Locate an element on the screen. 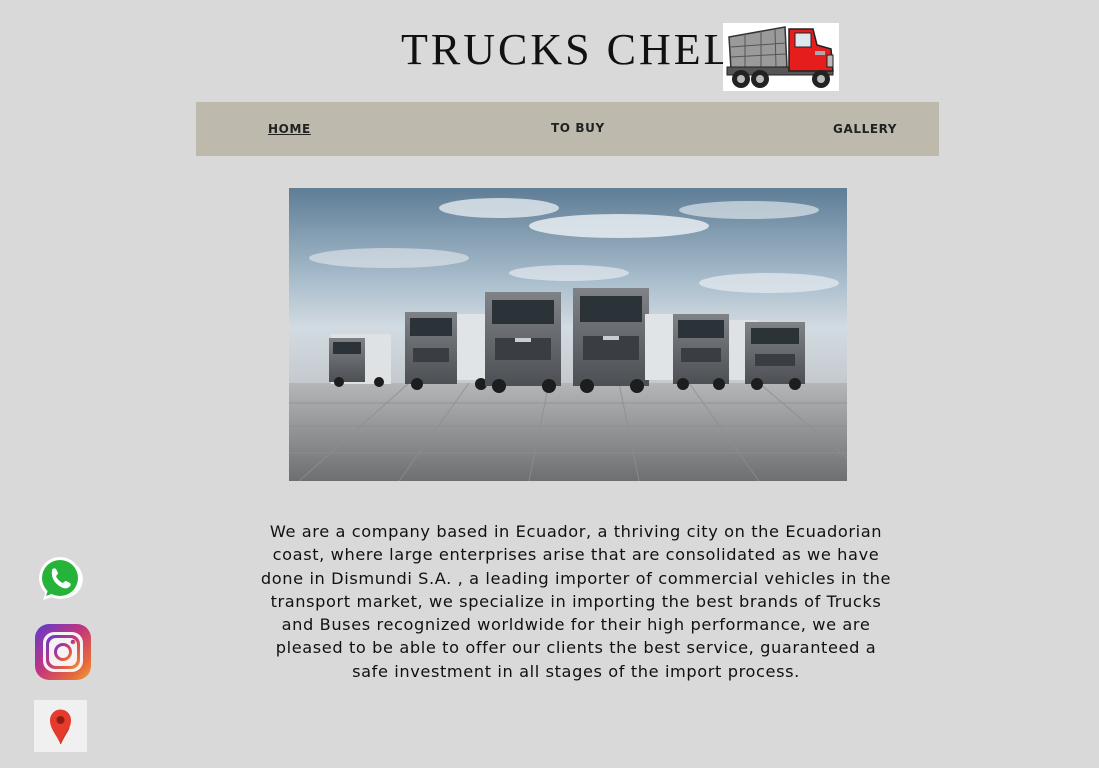  google-maps-icon is located at coordinates (60, 726).